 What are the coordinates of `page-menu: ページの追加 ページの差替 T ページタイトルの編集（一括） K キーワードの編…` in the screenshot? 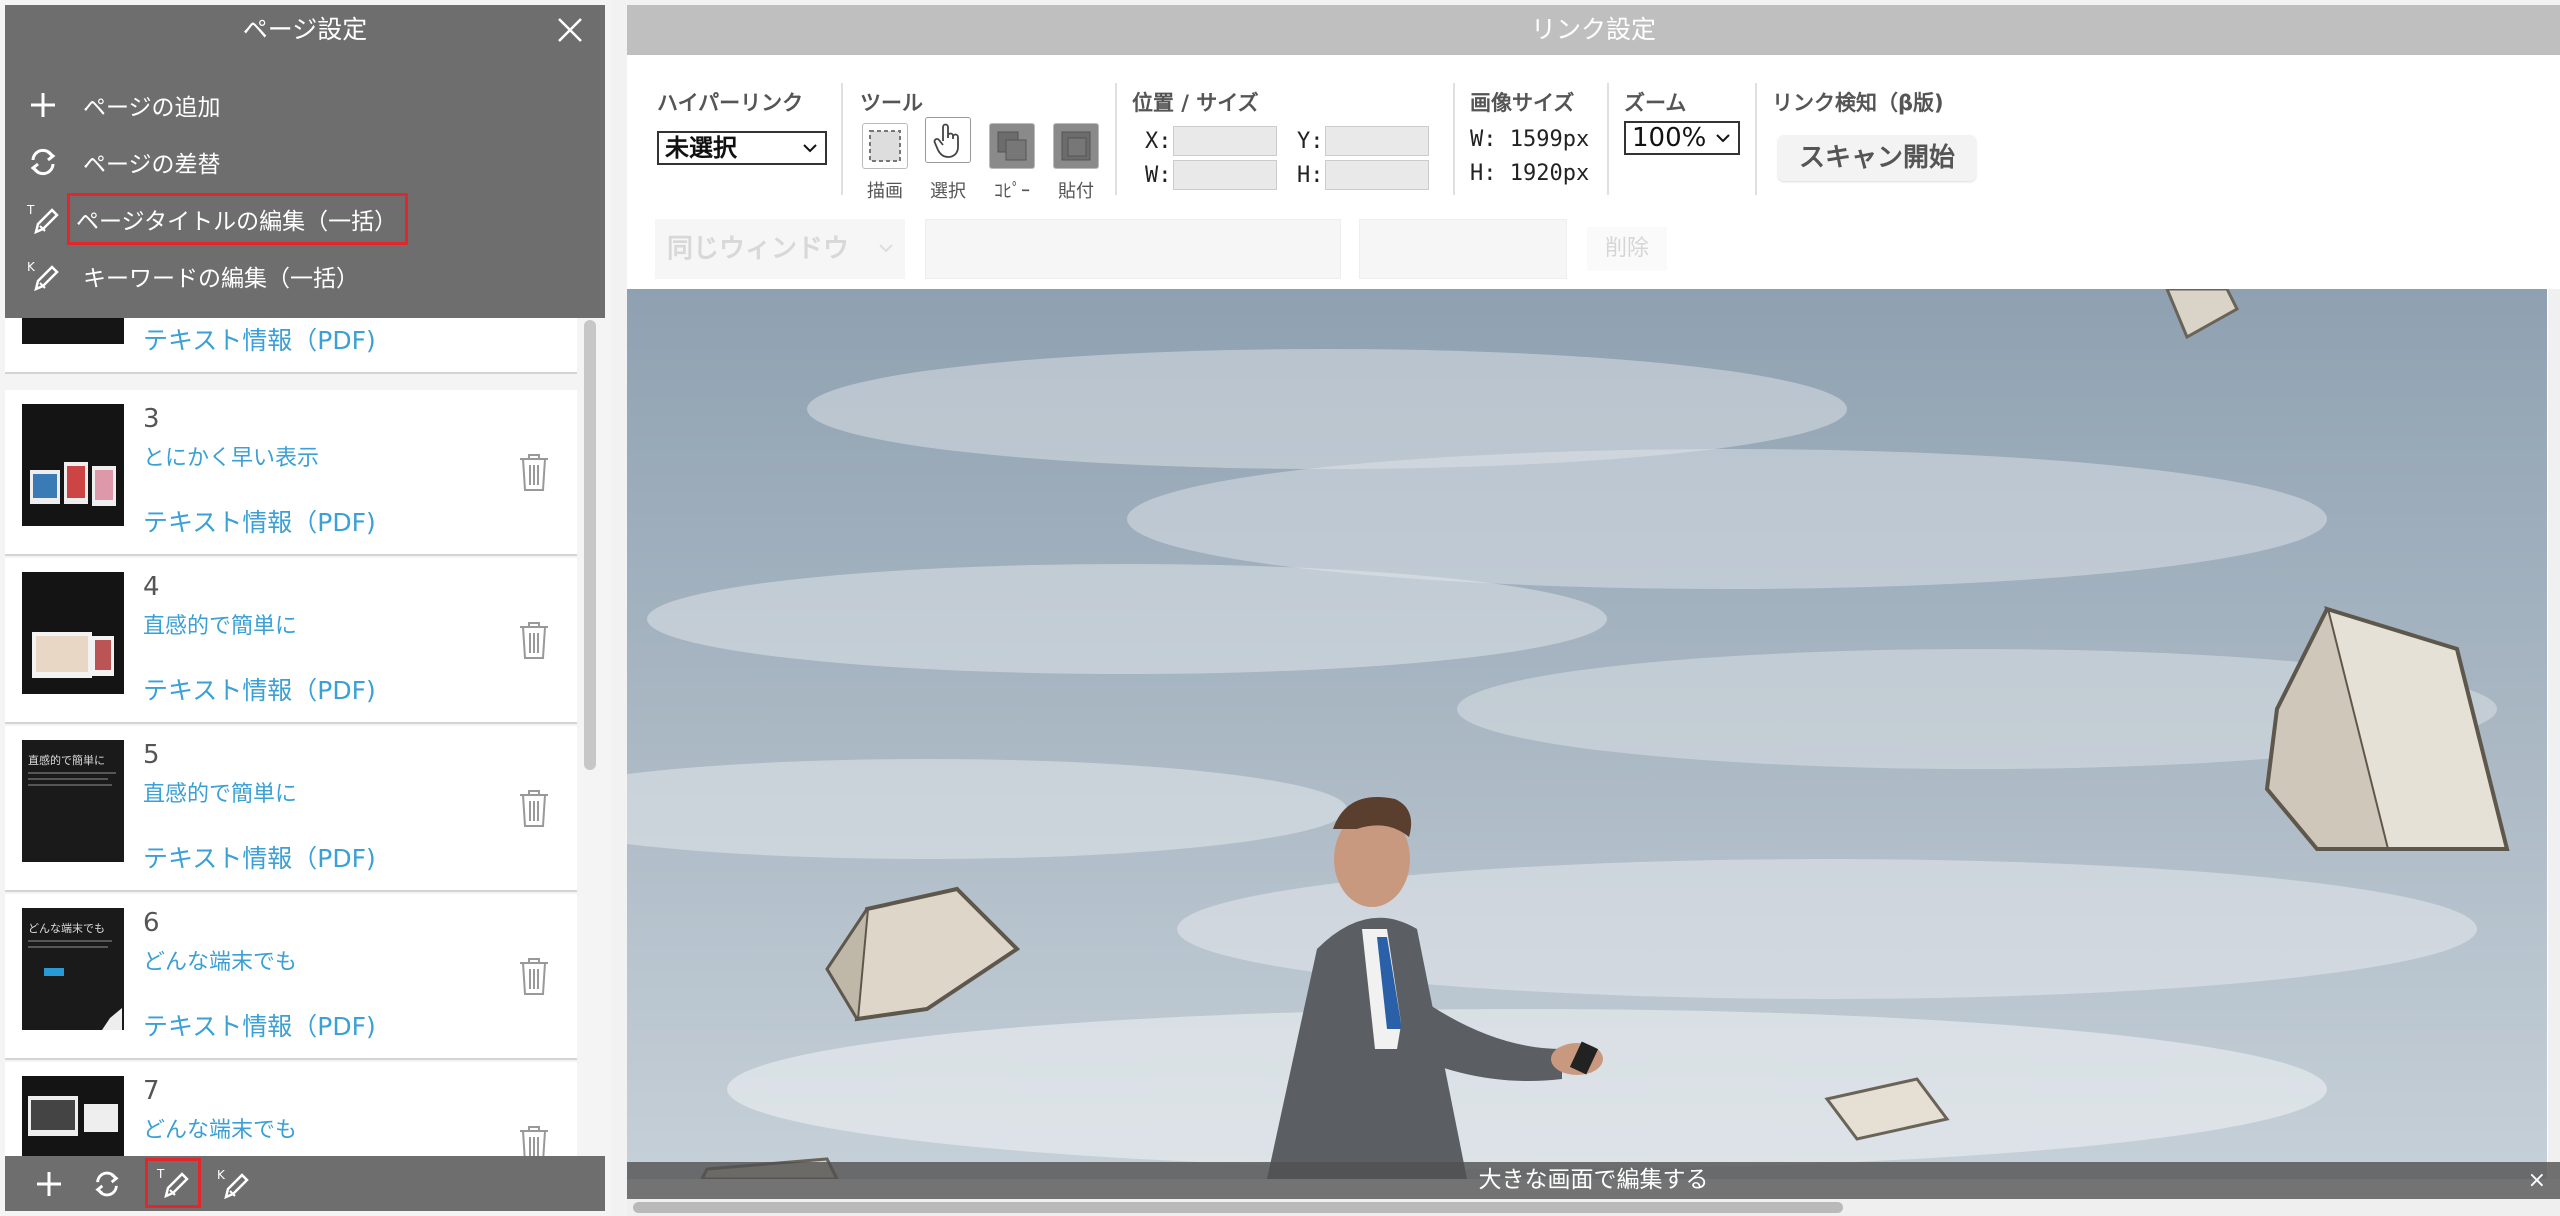 It's located at (305, 186).